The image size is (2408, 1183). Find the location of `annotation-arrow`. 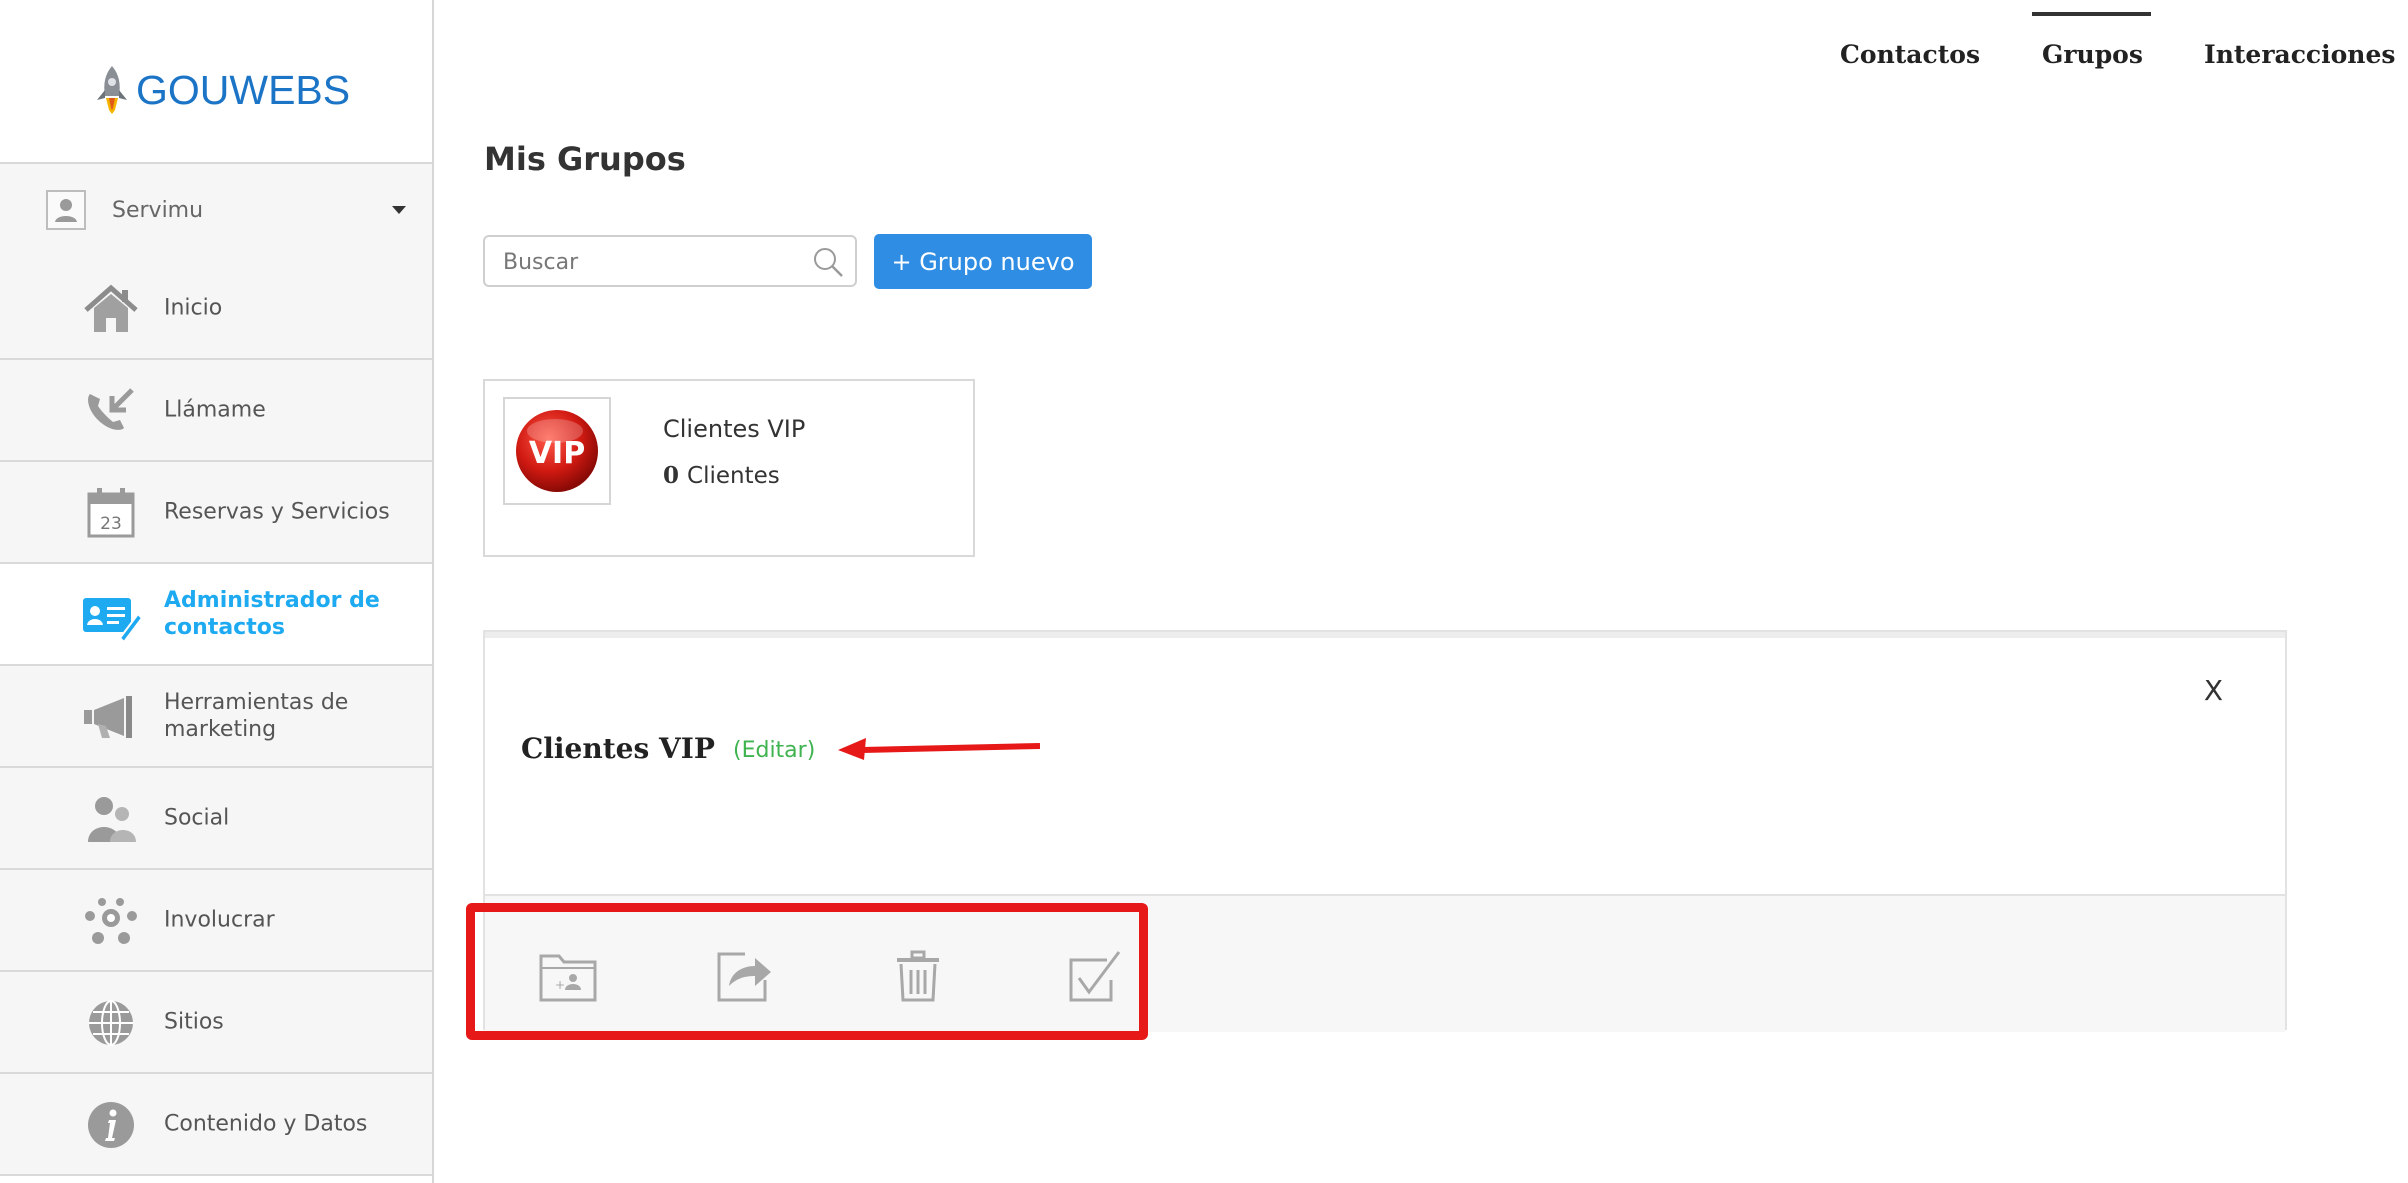

annotation-arrow is located at coordinates (939, 749).